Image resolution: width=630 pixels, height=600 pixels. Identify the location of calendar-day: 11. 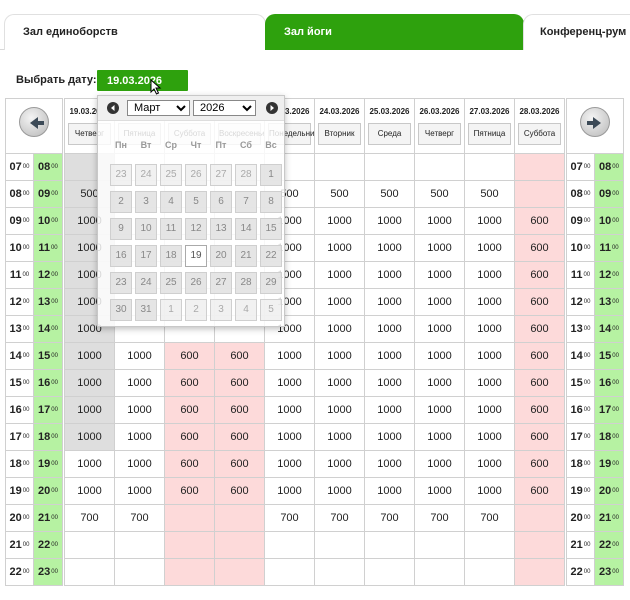
(171, 229).